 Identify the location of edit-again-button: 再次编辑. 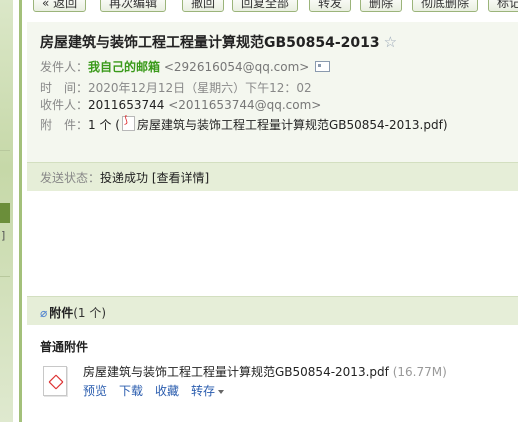
(133, 6).